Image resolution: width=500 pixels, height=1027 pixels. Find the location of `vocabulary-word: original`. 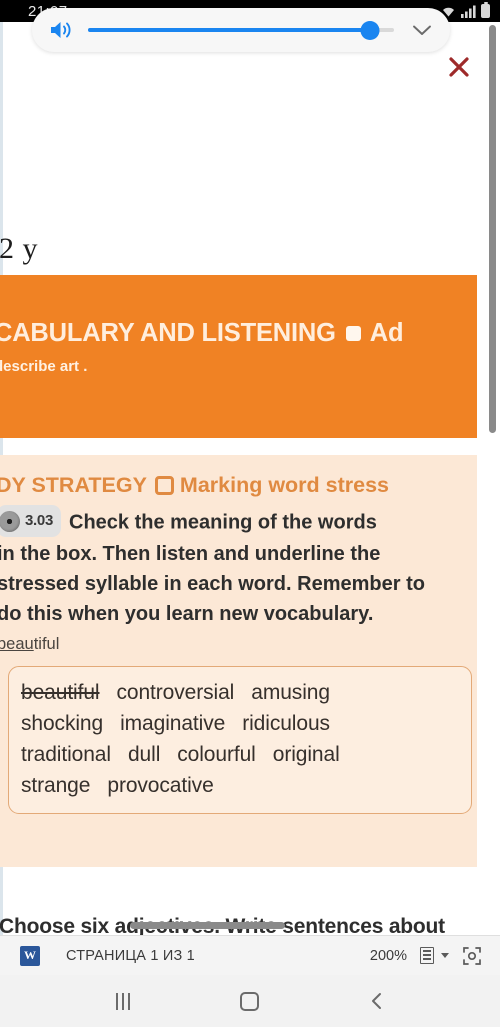

vocabulary-word: original is located at coordinates (306, 754).